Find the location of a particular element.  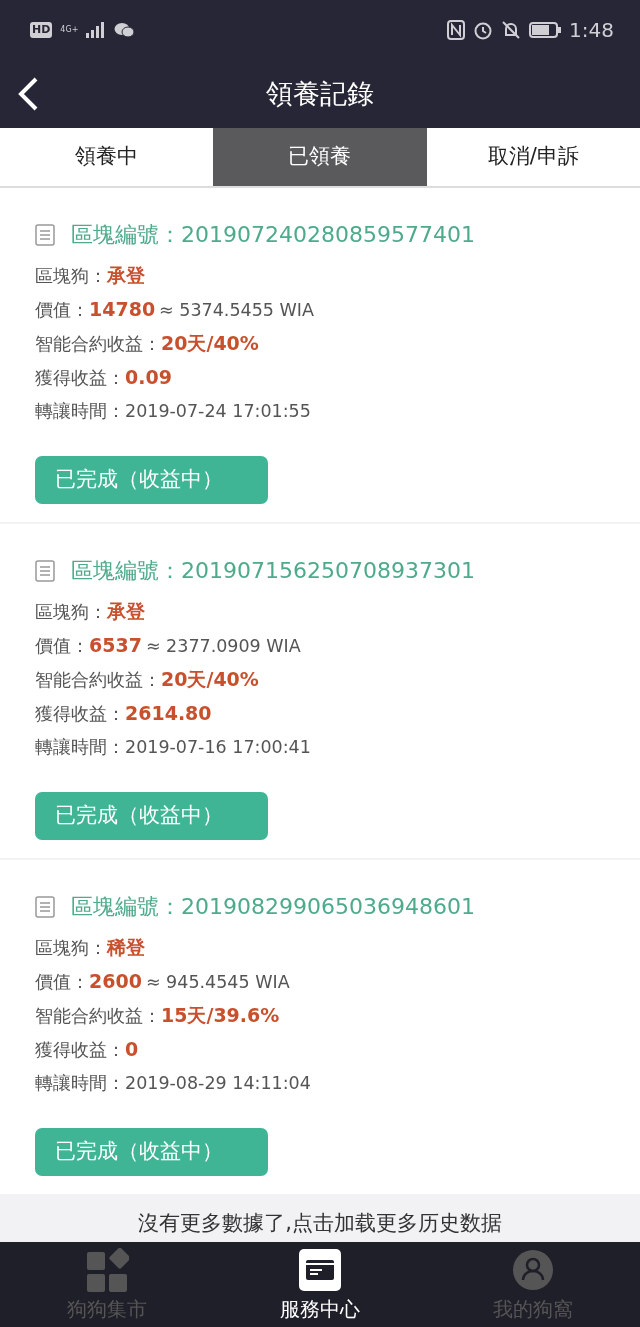

alarm-icon is located at coordinates (483, 30).